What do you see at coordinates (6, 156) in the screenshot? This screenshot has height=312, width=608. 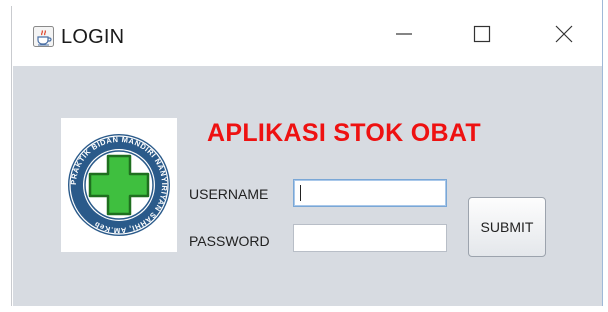 I see `desktop-edge` at bounding box center [6, 156].